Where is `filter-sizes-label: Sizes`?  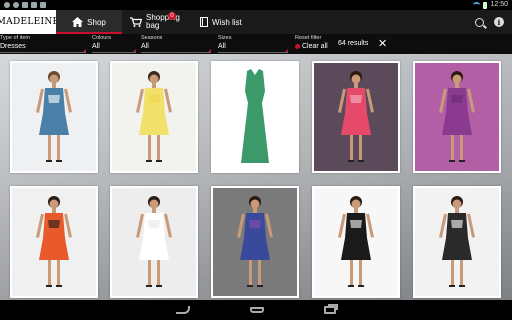 filter-sizes-label: Sizes is located at coordinates (225, 38).